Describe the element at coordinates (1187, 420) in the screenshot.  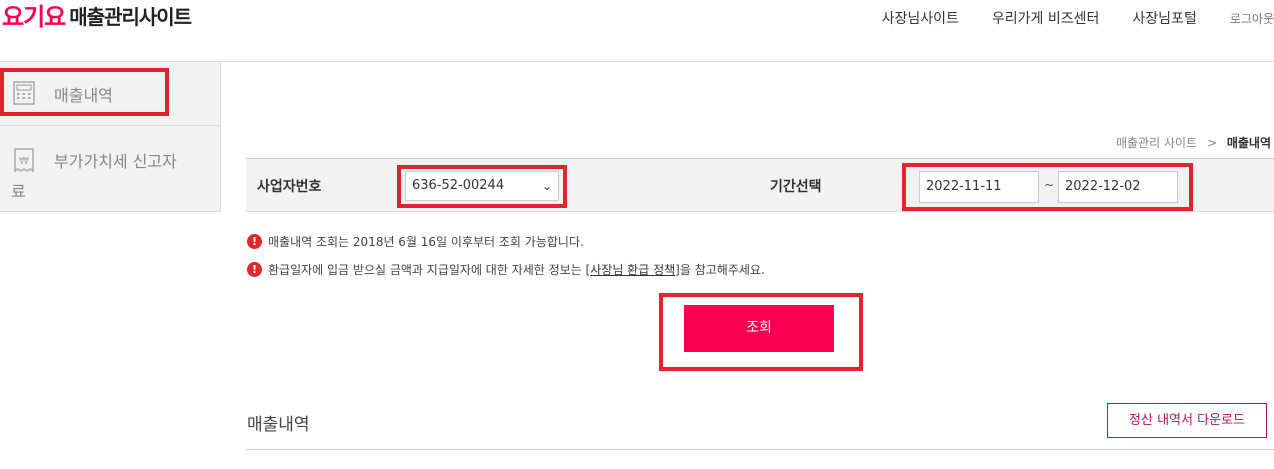
I see `download-statement-button: 정산 내역서 다운로드` at that location.